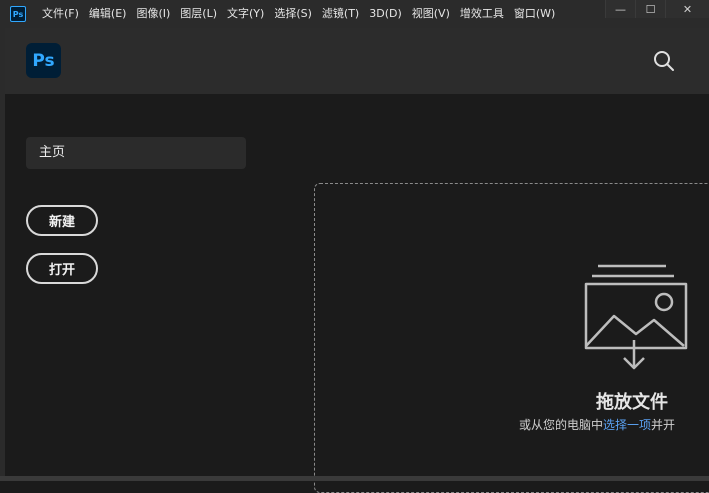 The height and width of the screenshot is (493, 709). Describe the element at coordinates (354, 478) in the screenshot. I see `bottom-edge` at that location.